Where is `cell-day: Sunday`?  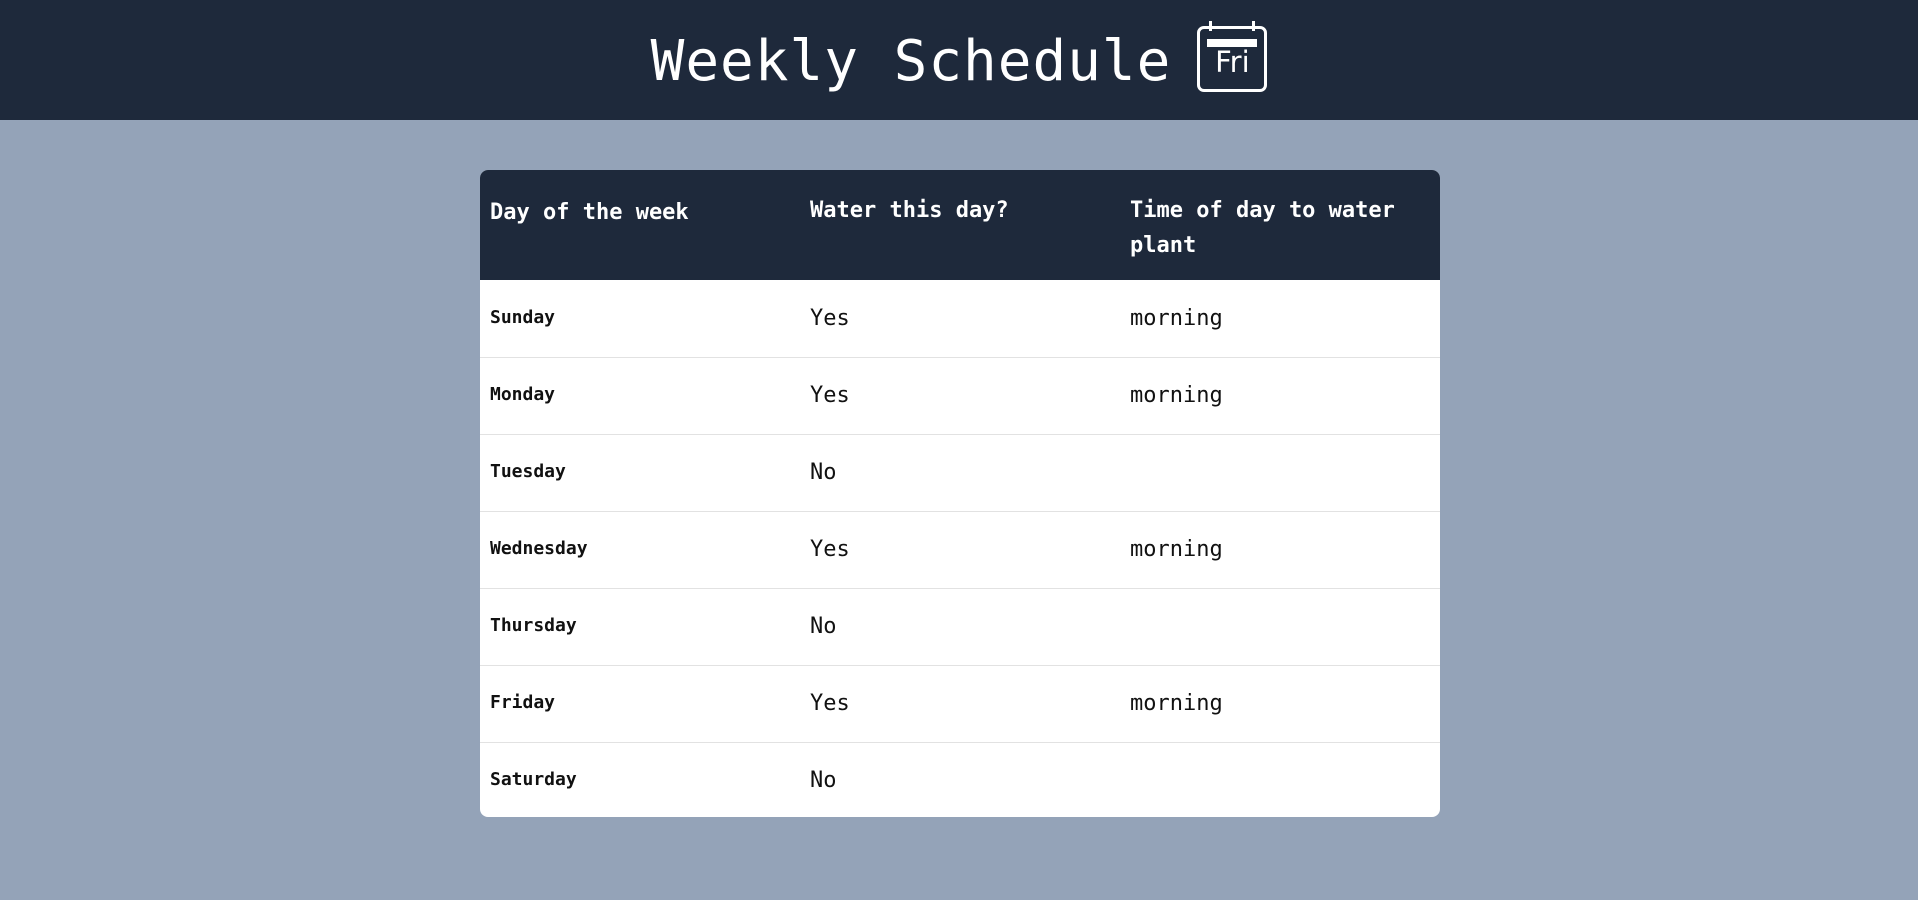 cell-day: Sunday is located at coordinates (523, 317).